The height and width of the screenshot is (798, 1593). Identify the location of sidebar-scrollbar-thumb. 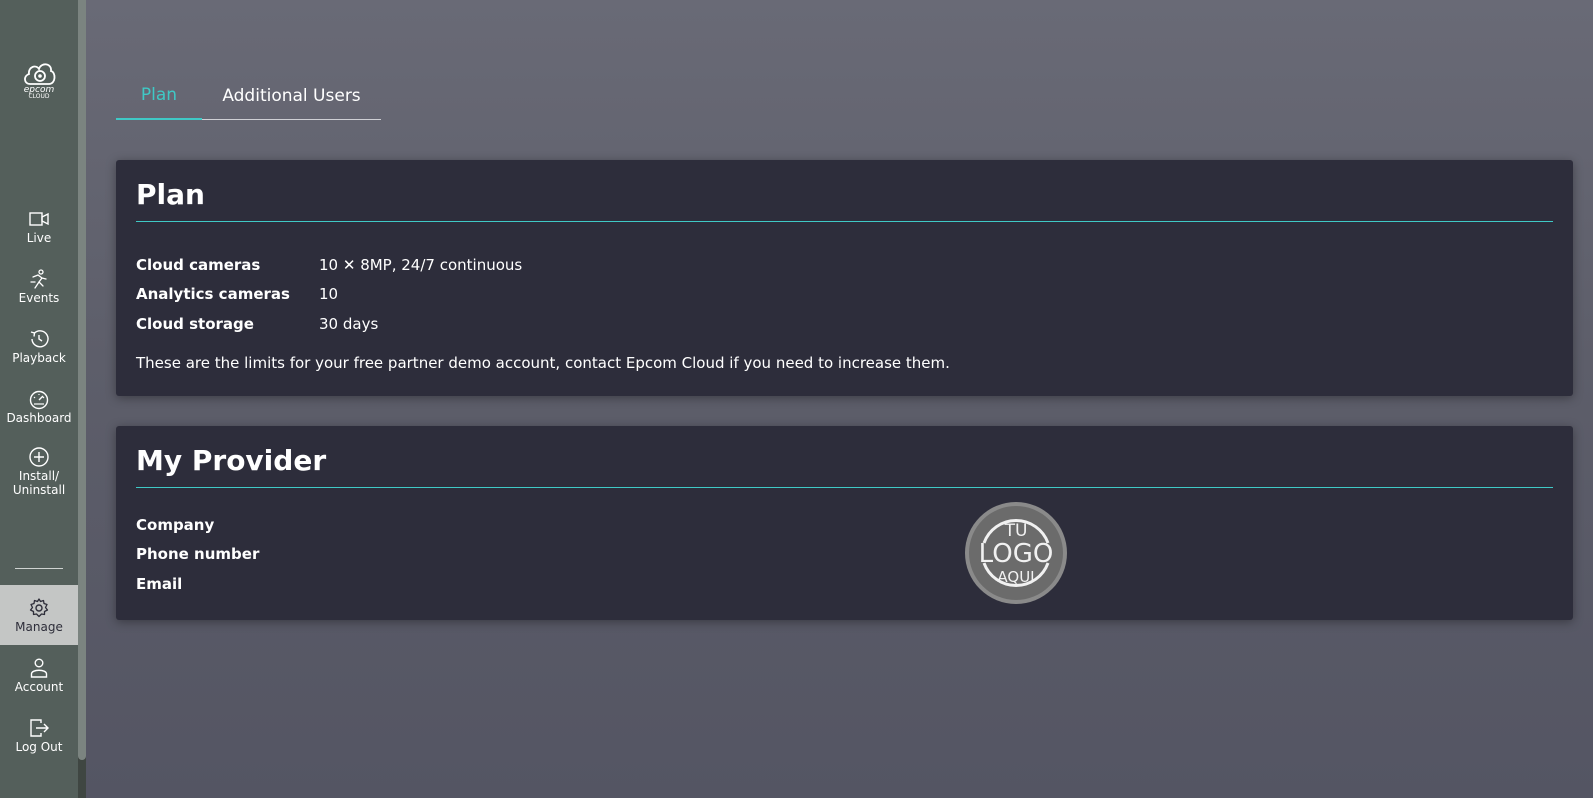
(82, 380).